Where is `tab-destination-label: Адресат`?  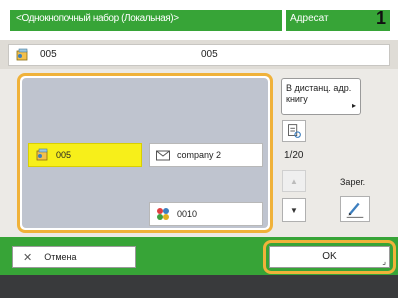 tab-destination-label: Адресат is located at coordinates (309, 18).